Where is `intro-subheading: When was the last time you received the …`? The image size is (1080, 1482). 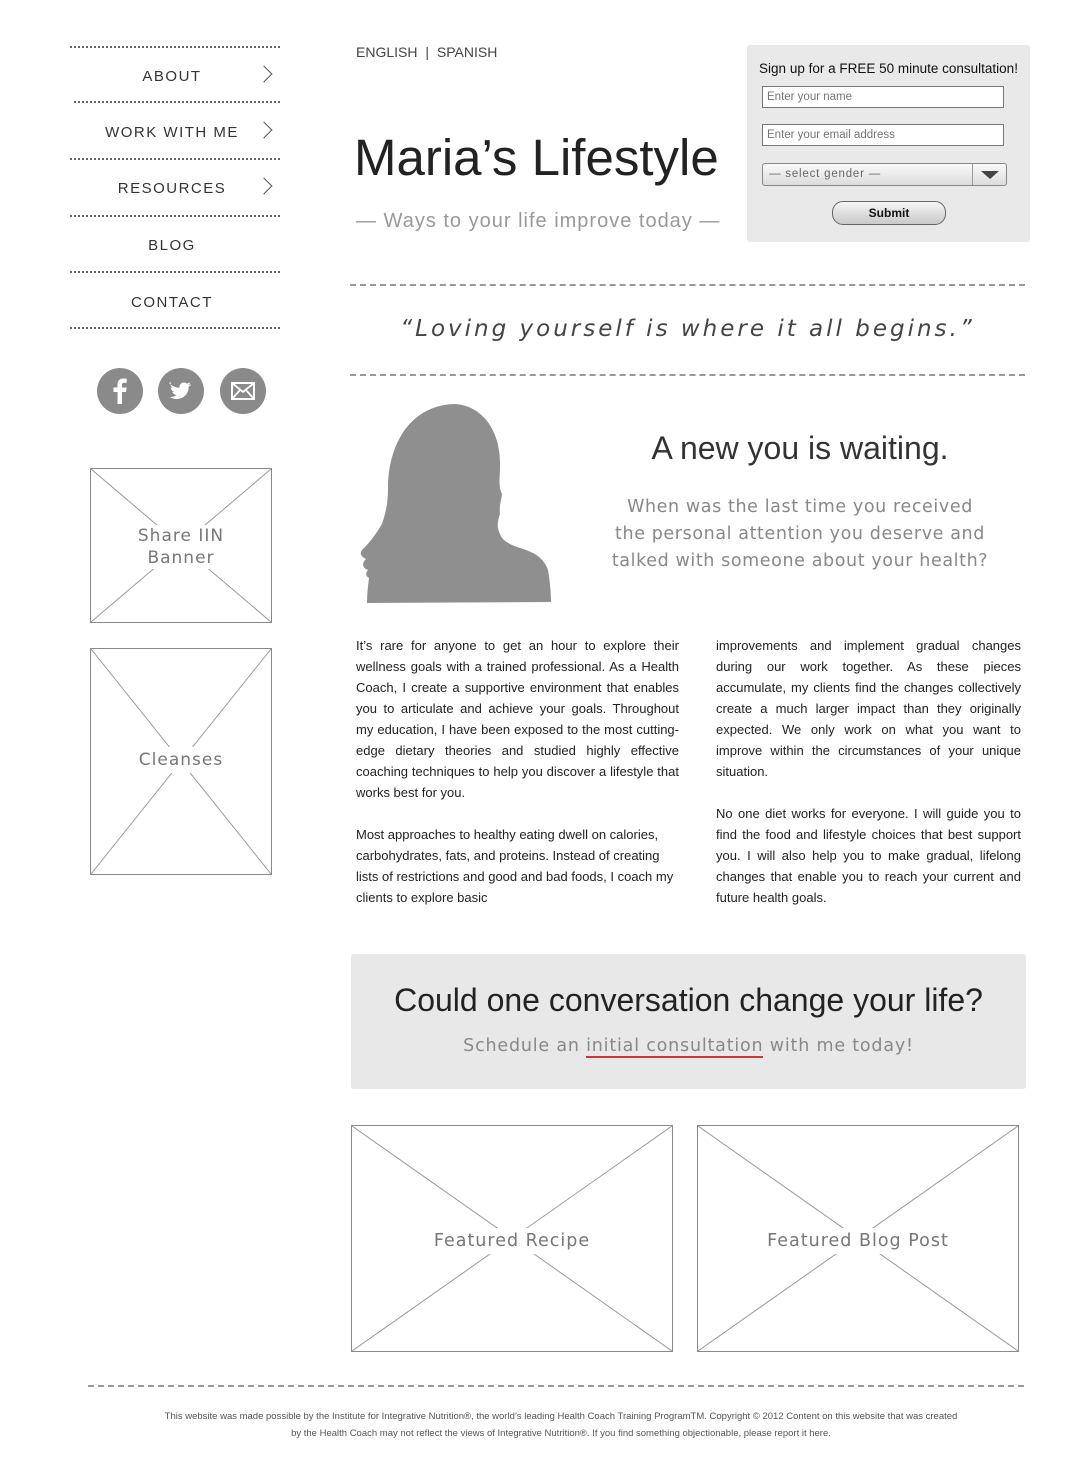 intro-subheading: When was the last time you received the … is located at coordinates (800, 534).